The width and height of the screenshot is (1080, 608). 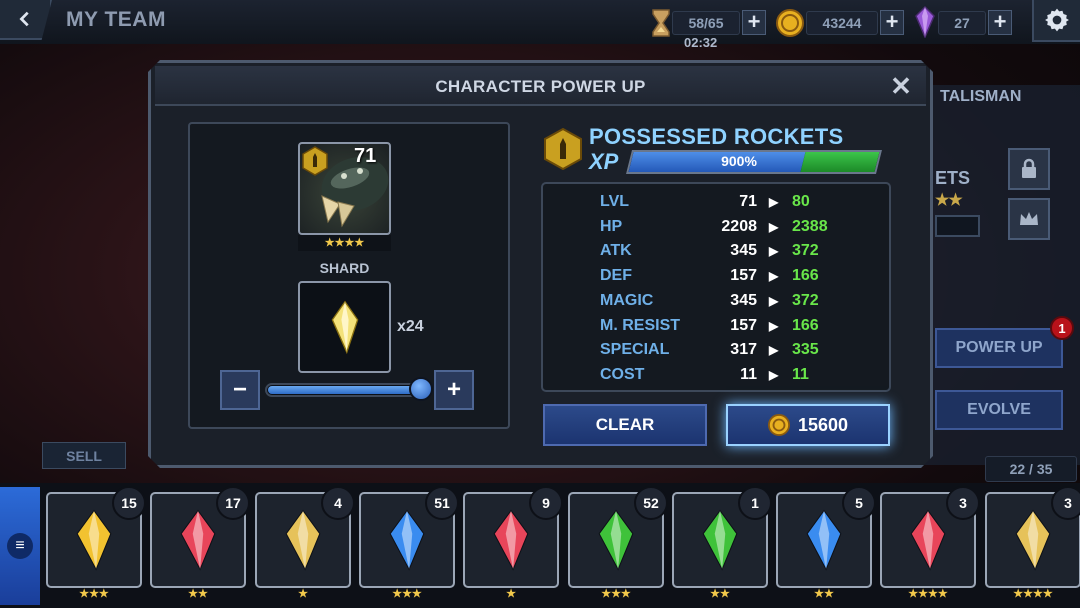 I want to click on inventory-count: 22 / 35, so click(x=1031, y=469).